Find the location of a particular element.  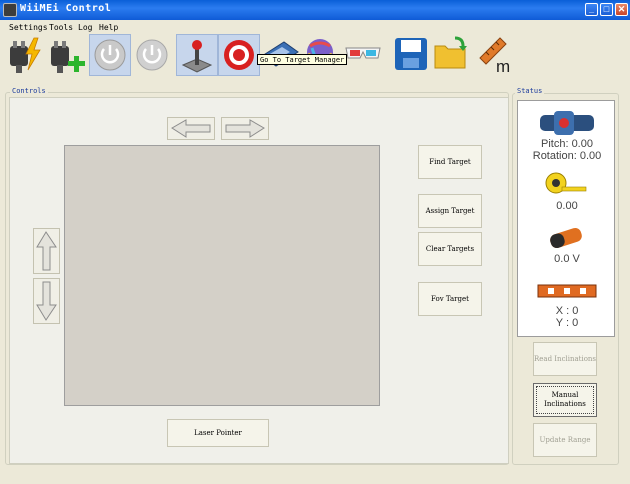

ruler-unit-label: m is located at coordinates (503, 66).